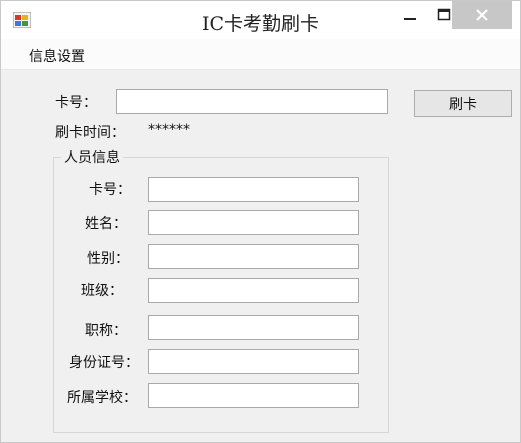 The height and width of the screenshot is (443, 521). I want to click on close-icon, so click(482, 15).